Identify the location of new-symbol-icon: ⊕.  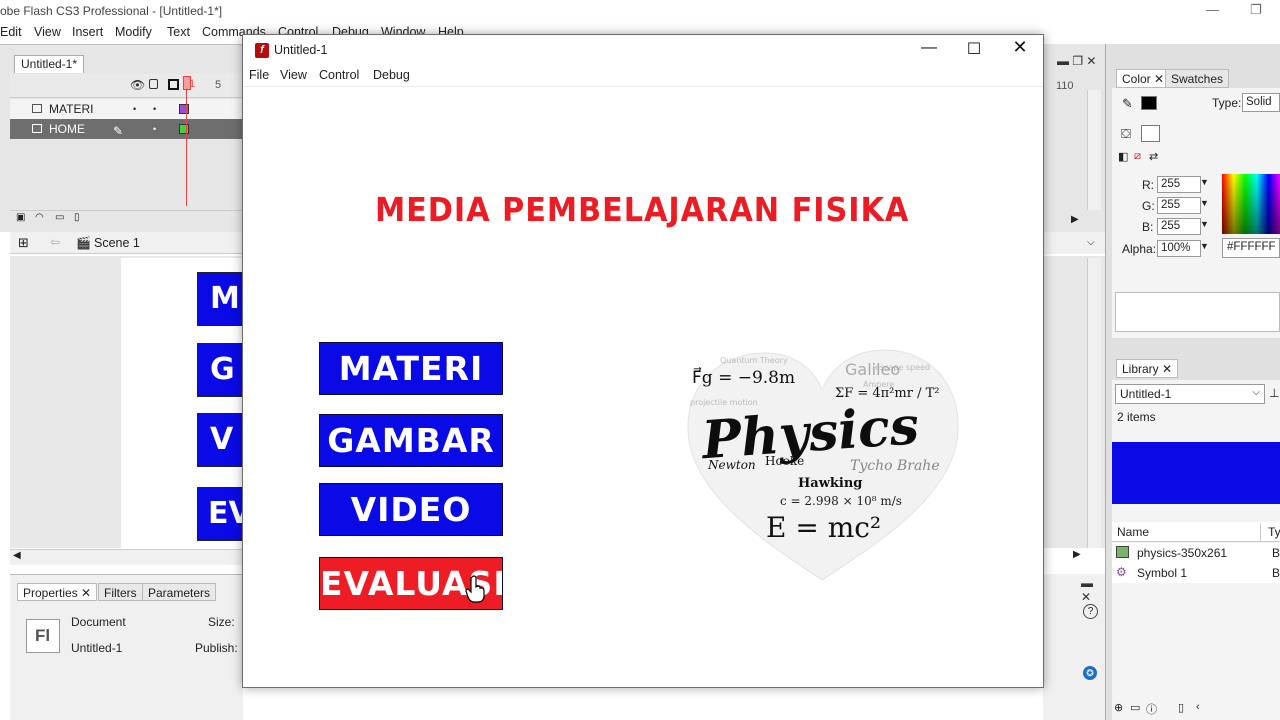
(1118, 707).